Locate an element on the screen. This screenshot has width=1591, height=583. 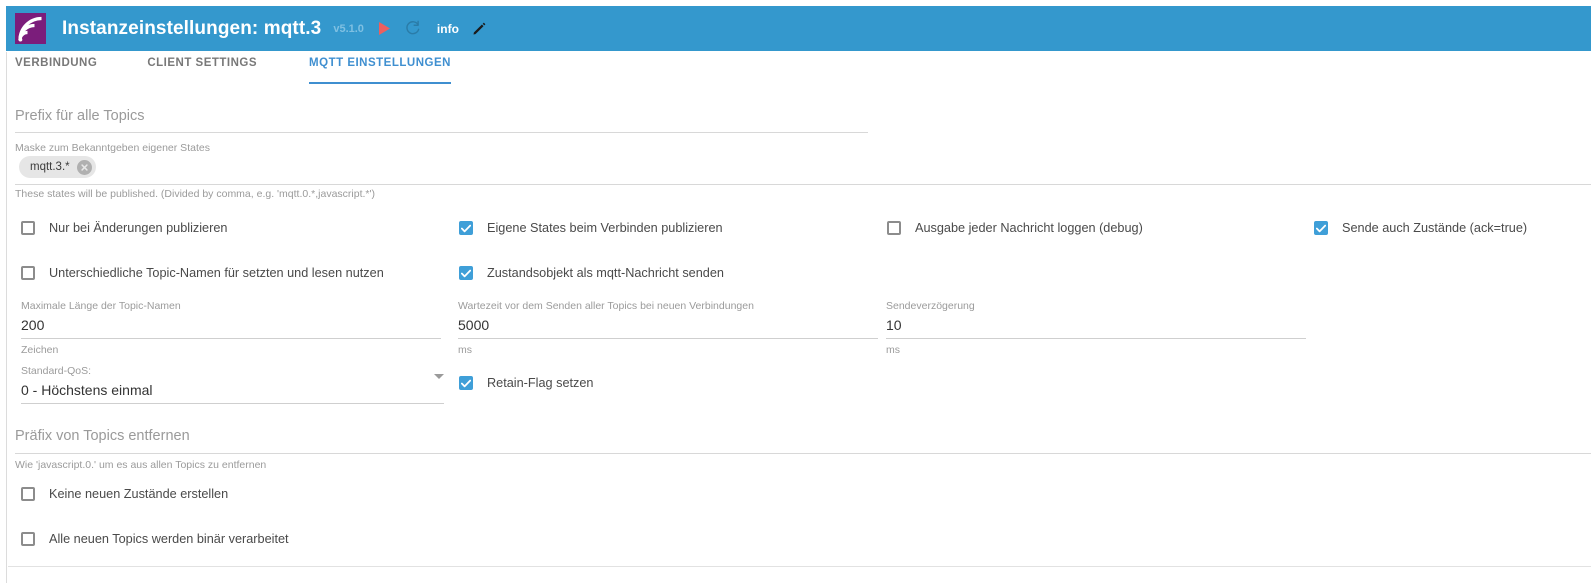
field-label: Sendeverzögerung is located at coordinates (930, 306).